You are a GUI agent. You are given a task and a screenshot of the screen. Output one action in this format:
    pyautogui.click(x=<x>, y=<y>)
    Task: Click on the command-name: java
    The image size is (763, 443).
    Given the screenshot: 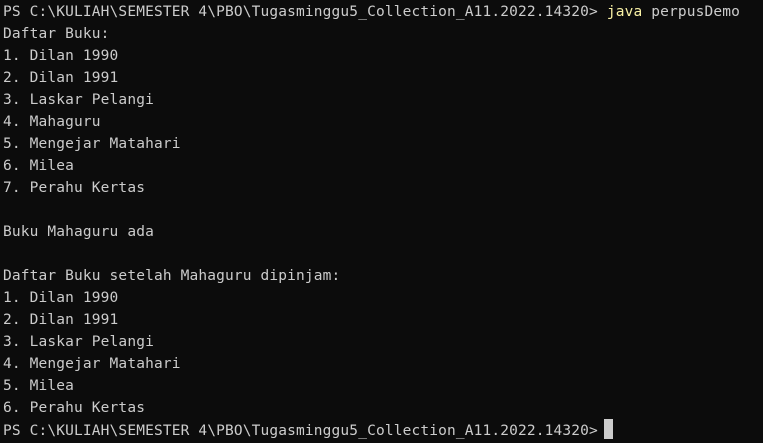 What is the action you would take?
    pyautogui.click(x=624, y=12)
    